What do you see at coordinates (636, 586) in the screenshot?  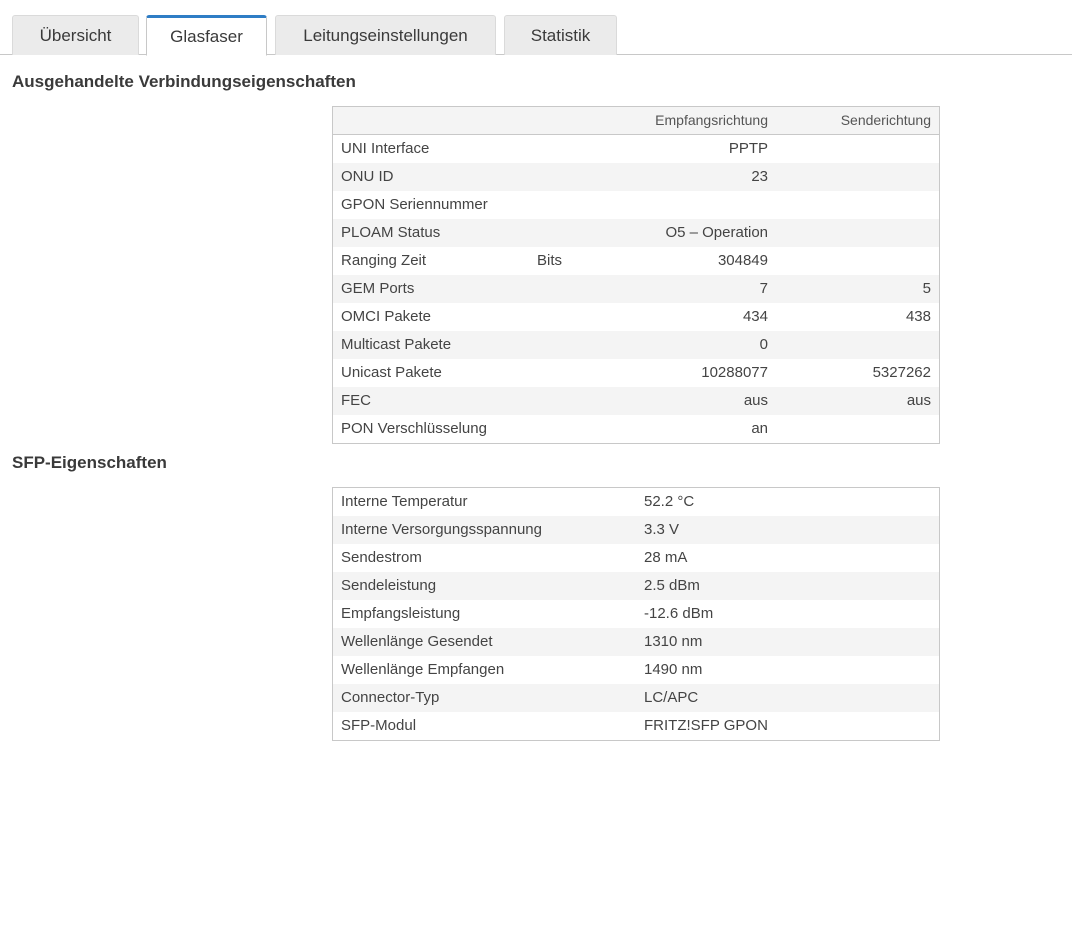 I see `table-row: Sendeleistung 2.5 dBm` at bounding box center [636, 586].